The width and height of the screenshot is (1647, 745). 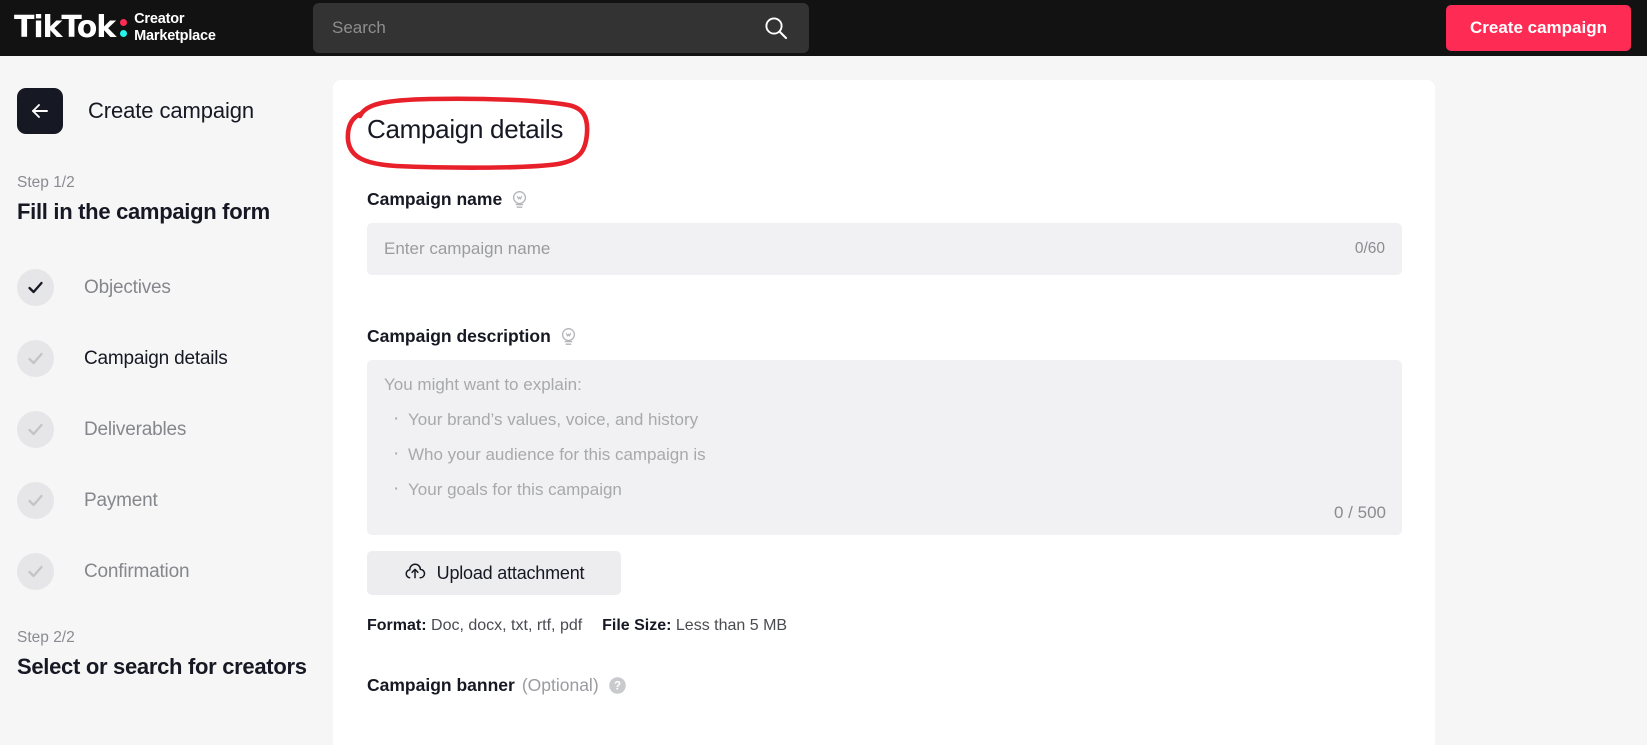 I want to click on campaign-description-label-text: Campaign description, so click(x=459, y=336).